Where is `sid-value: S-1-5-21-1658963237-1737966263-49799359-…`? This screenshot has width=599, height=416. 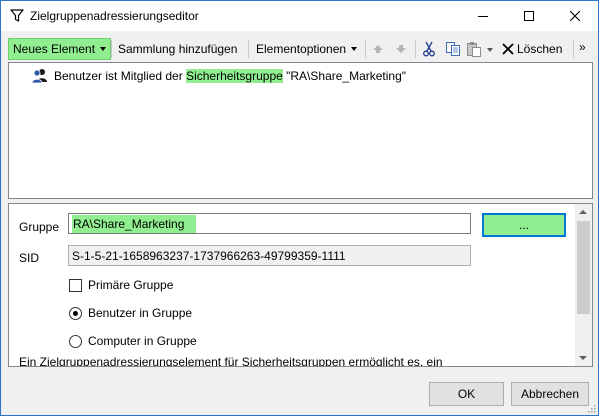 sid-value: S-1-5-21-1658963237-1737966263-49799359-… is located at coordinates (209, 255).